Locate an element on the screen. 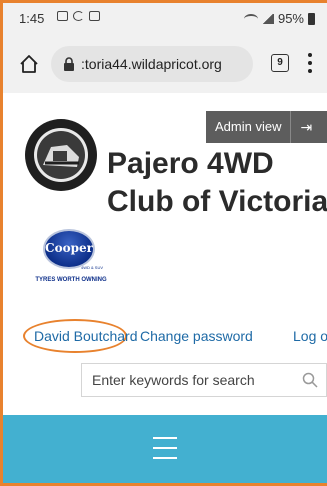 The height and width of the screenshot is (486, 327). wifi-icon is located at coordinates (250, 18).